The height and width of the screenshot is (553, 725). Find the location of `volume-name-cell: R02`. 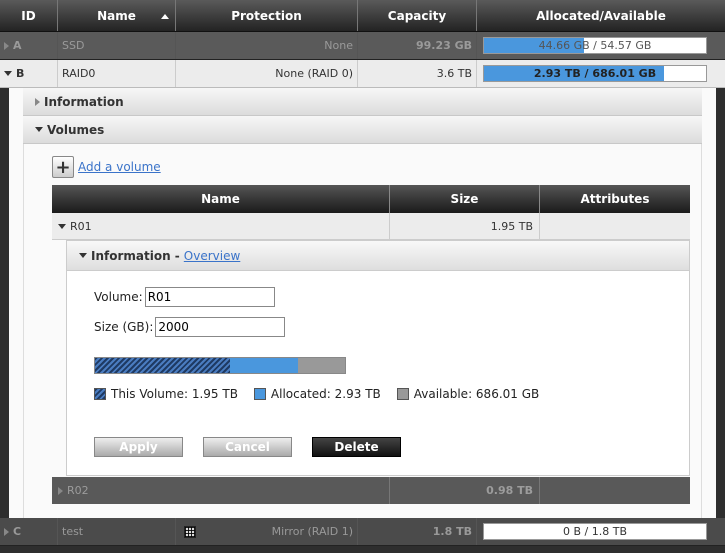

volume-name-cell: R02 is located at coordinates (221, 490).